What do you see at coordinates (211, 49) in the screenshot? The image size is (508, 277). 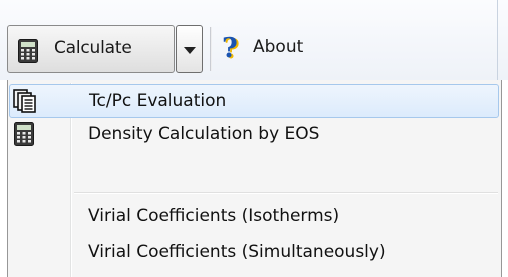 I see `toolbar-separator` at bounding box center [211, 49].